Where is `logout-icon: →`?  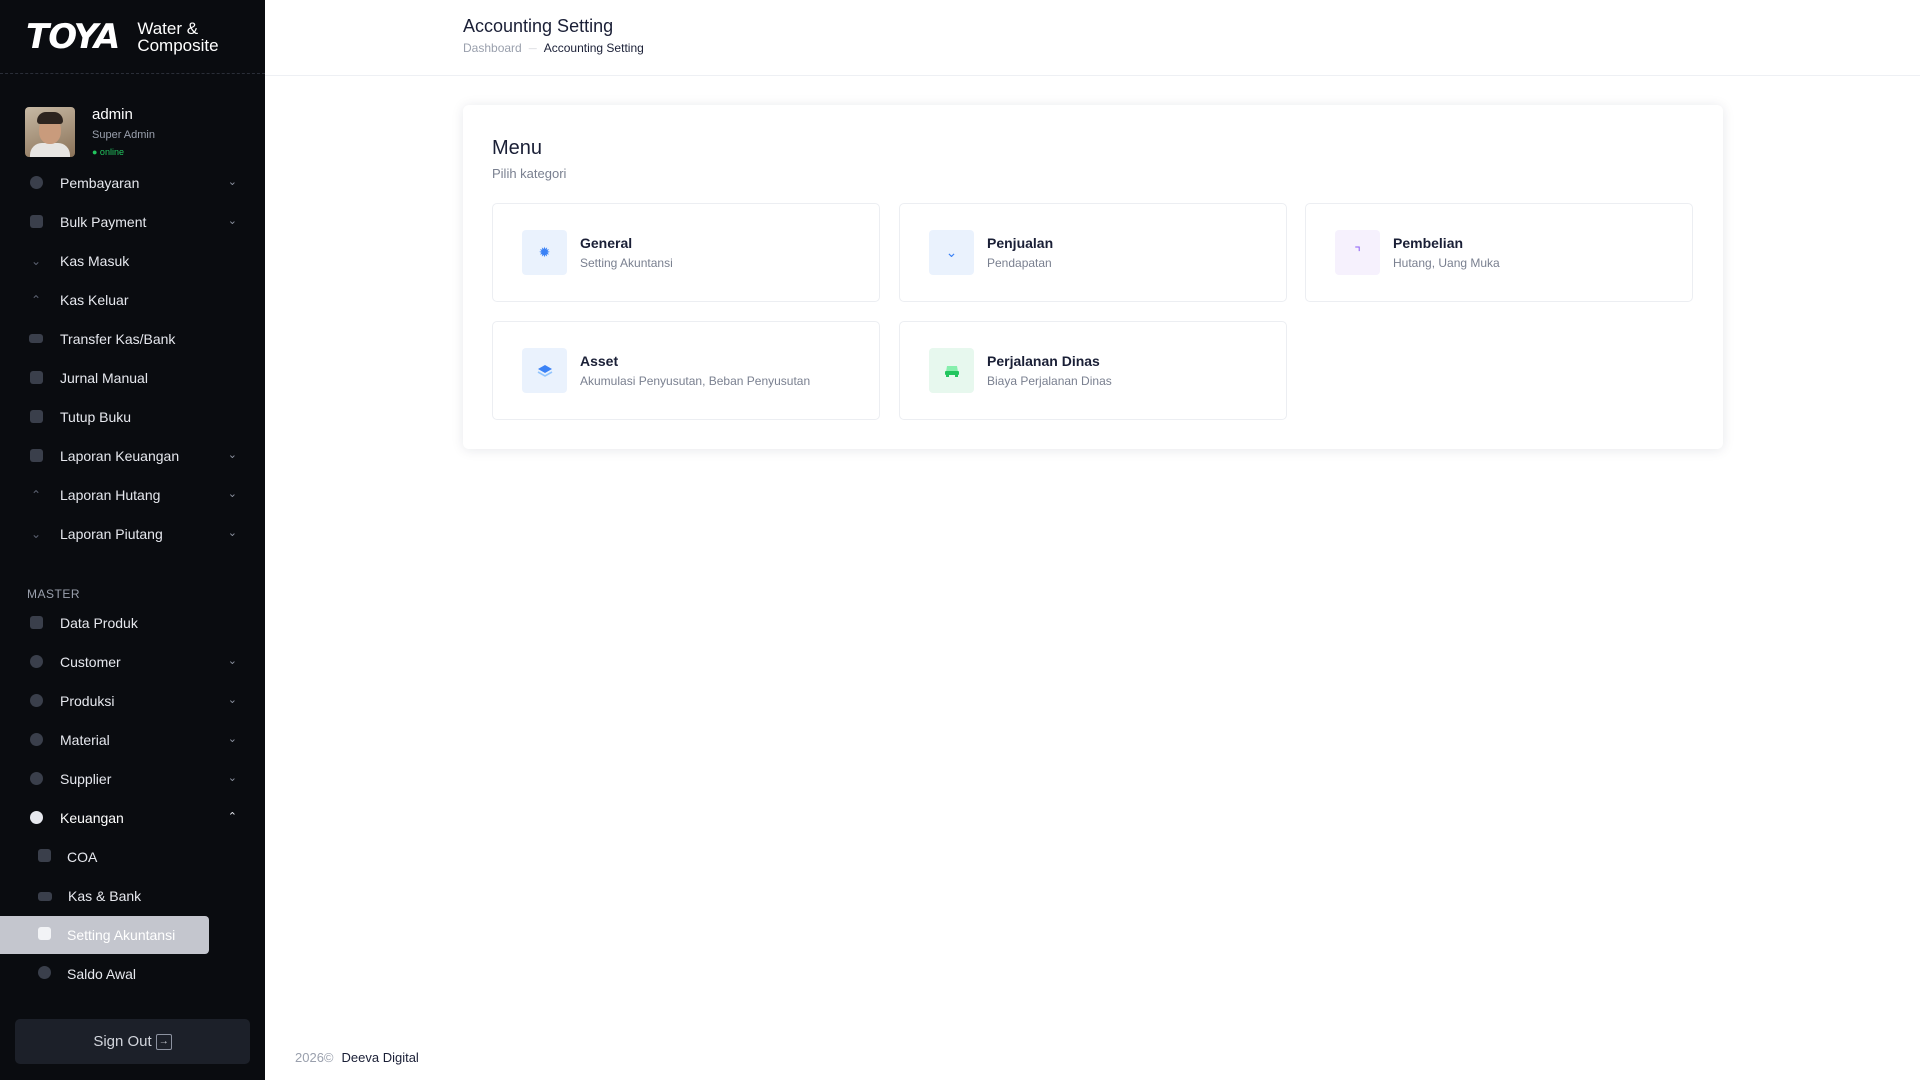
logout-icon: → is located at coordinates (163, 1041).